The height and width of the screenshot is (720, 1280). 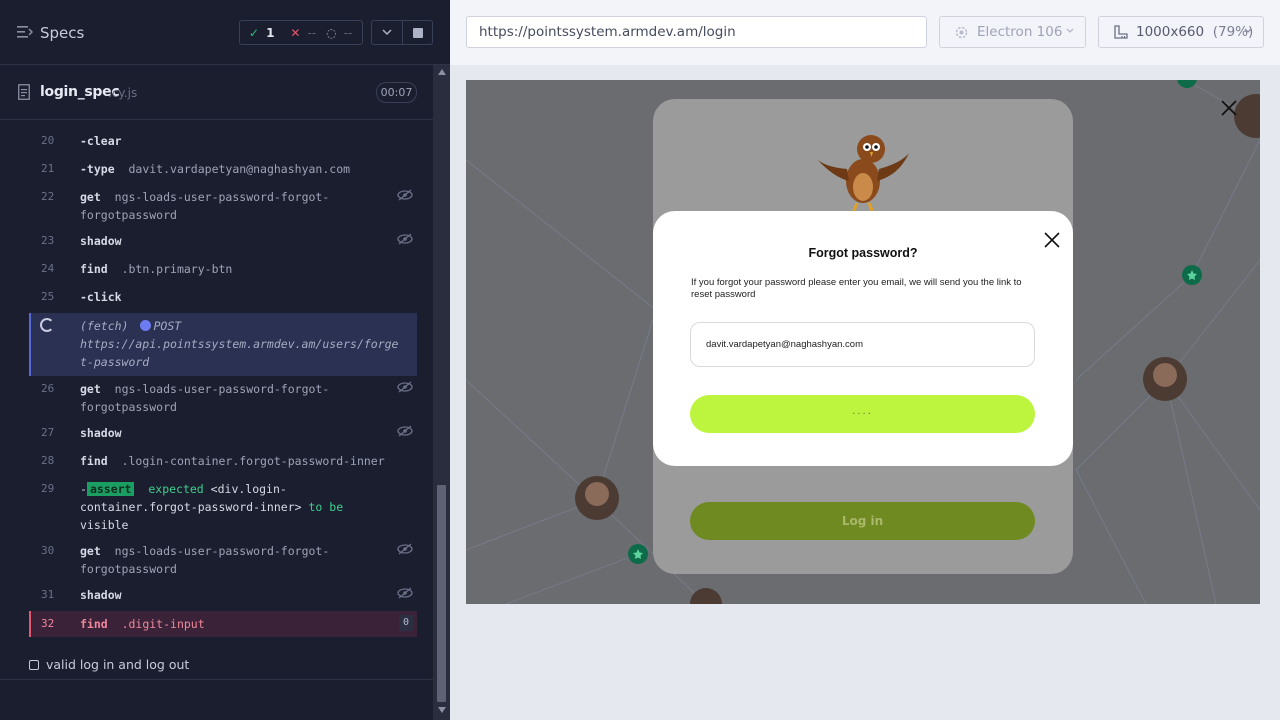 I want to click on test-item: valid log in and log out, so click(x=109, y=664).